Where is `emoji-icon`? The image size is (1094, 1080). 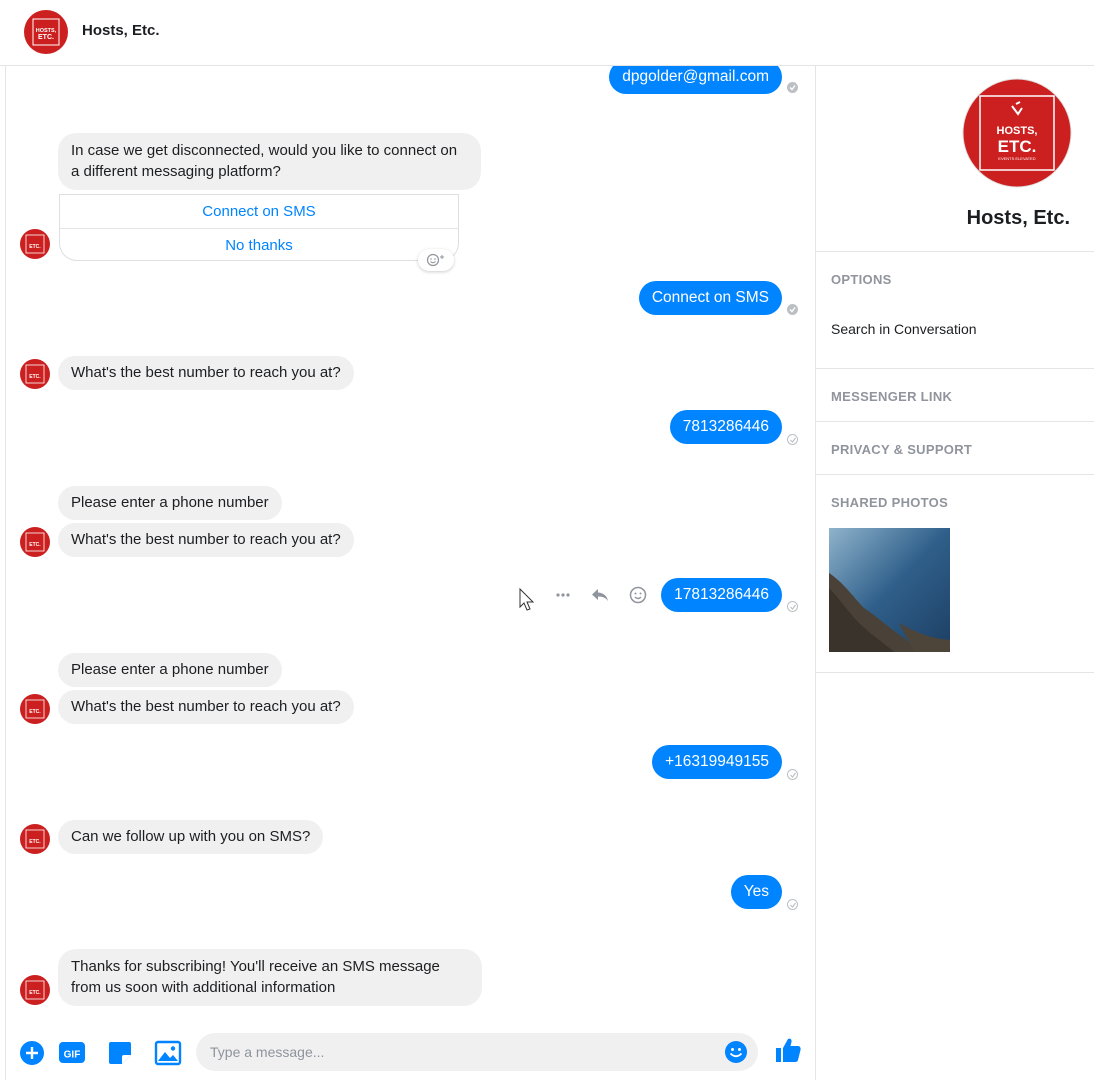 emoji-icon is located at coordinates (736, 1052).